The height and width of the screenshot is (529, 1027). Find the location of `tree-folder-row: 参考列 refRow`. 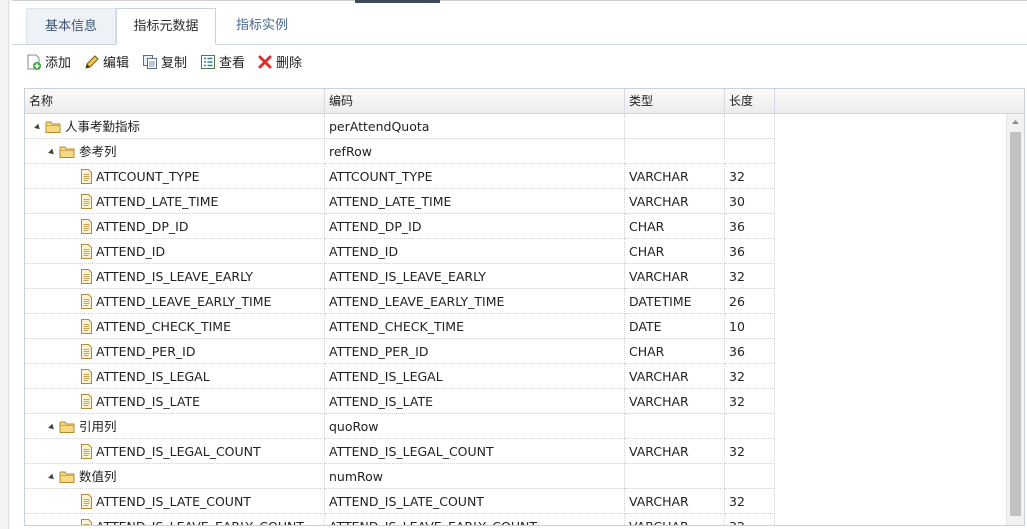

tree-folder-row: 参考列 refRow is located at coordinates (515, 151).